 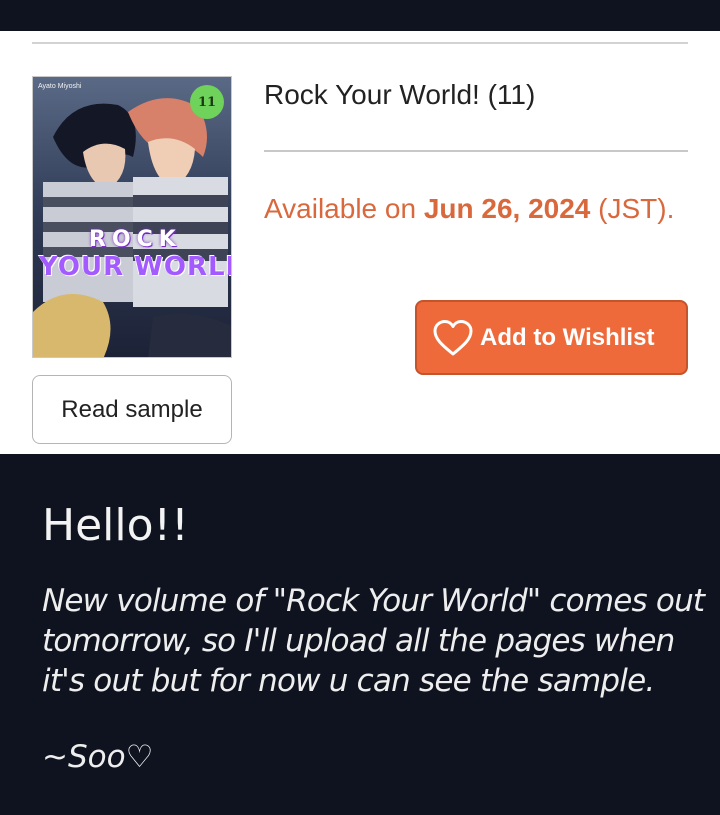 What do you see at coordinates (453, 337) in the screenshot?
I see `heart-outline-icon` at bounding box center [453, 337].